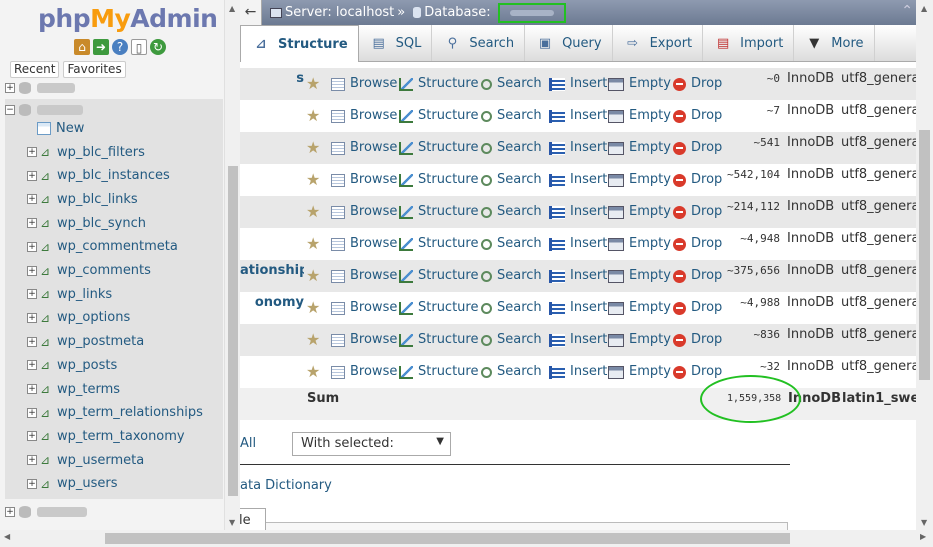 This screenshot has height=547, width=933. Describe the element at coordinates (907, 11) in the screenshot. I see `collapse-topbar-icon: ⌃` at that location.